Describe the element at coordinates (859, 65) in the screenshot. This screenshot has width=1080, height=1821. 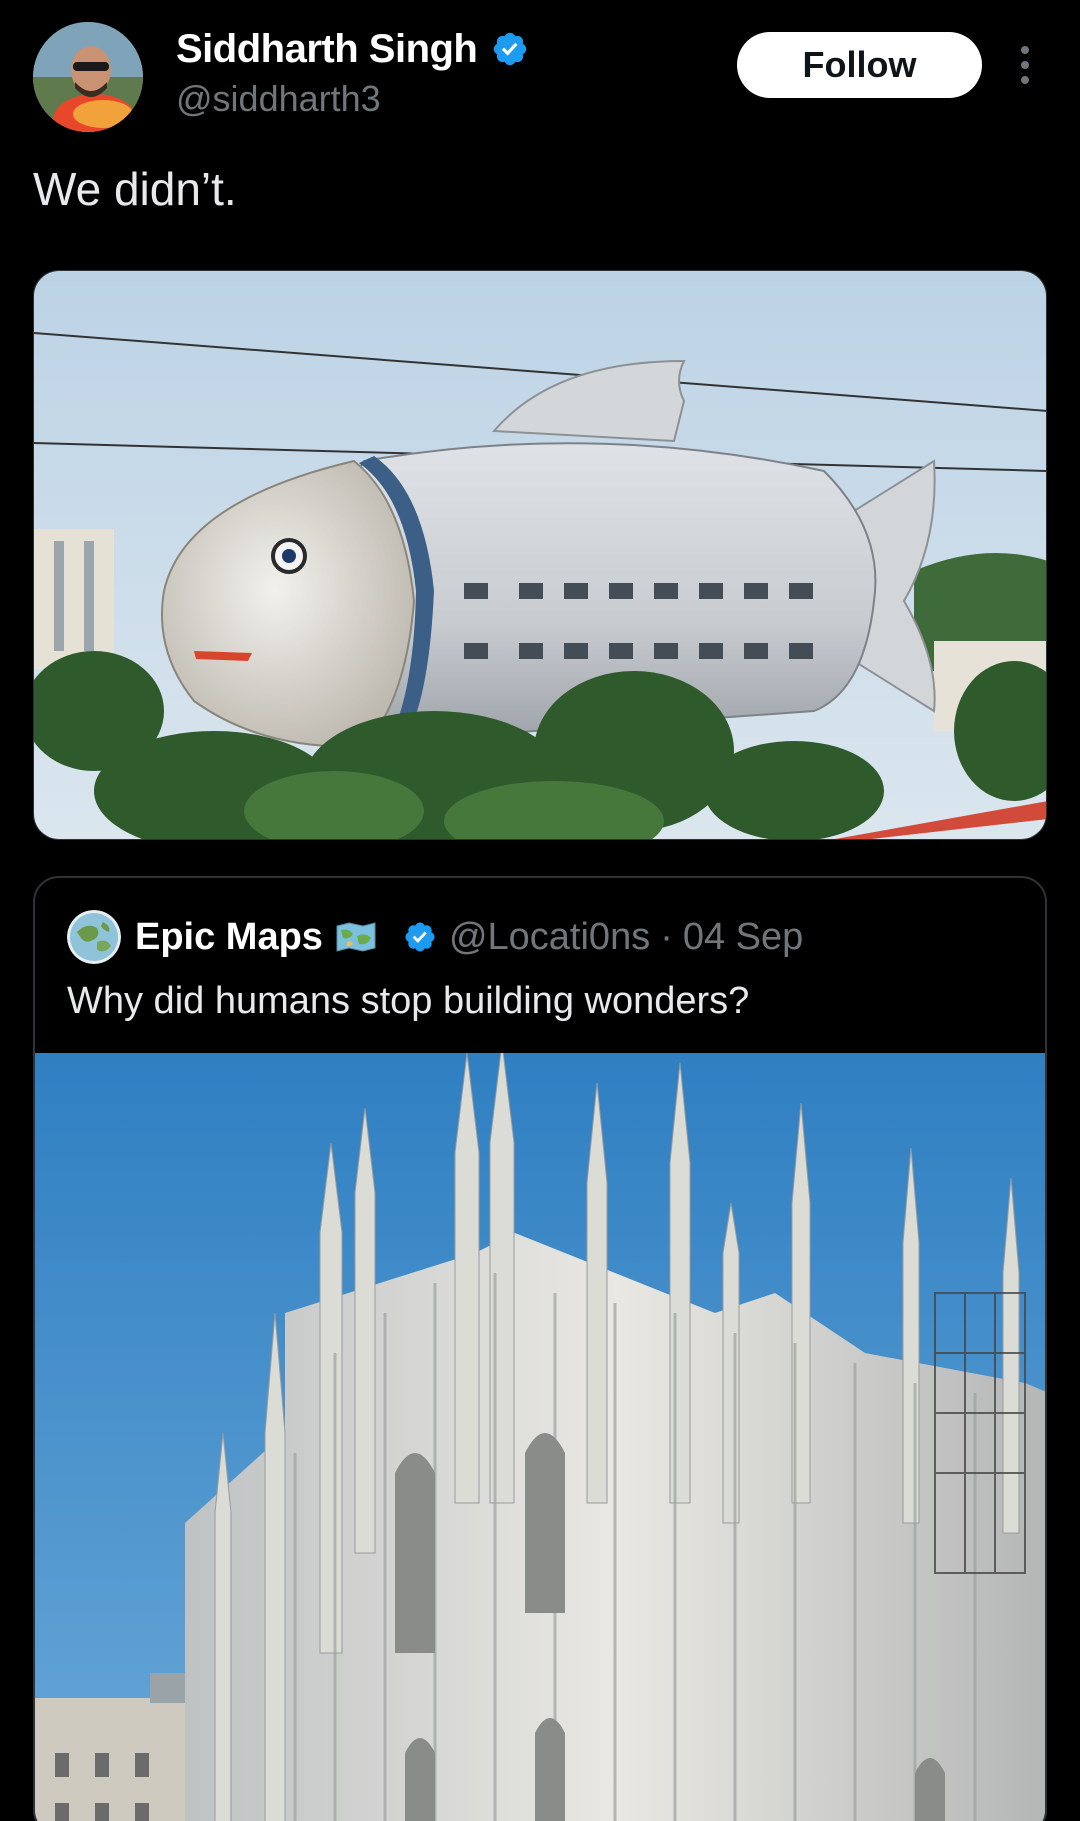
I see `follow-button: Follow` at that location.